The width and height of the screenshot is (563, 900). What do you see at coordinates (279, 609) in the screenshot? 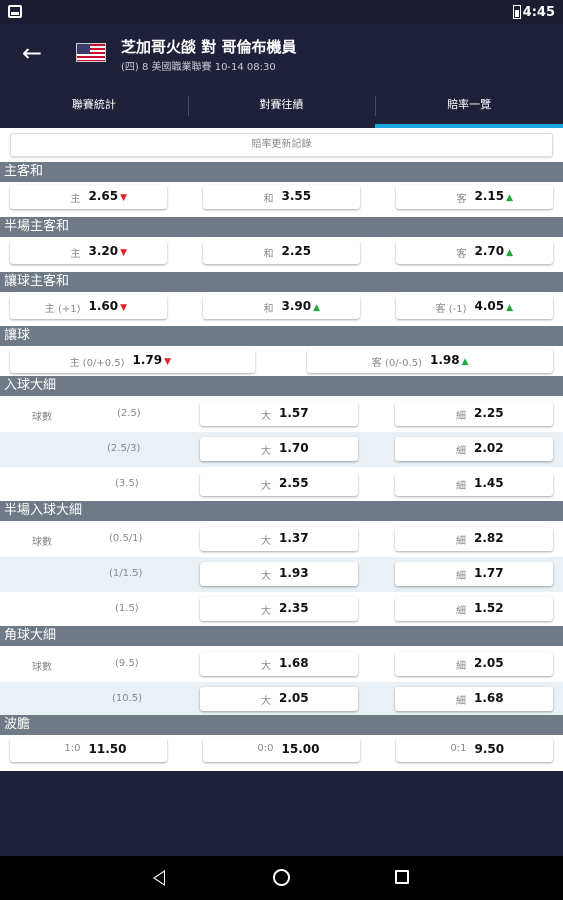
I see `odds-over: 大 2.35` at bounding box center [279, 609].